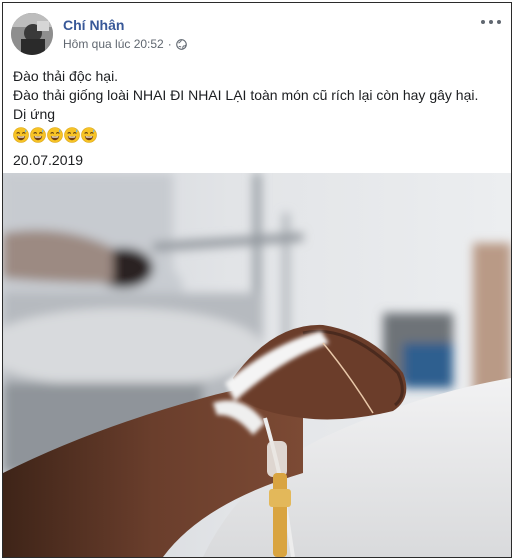 This screenshot has width=514, height=560. Describe the element at coordinates (113, 44) in the screenshot. I see `post-timestamp: Hôm qua lúc 20:52` at that location.